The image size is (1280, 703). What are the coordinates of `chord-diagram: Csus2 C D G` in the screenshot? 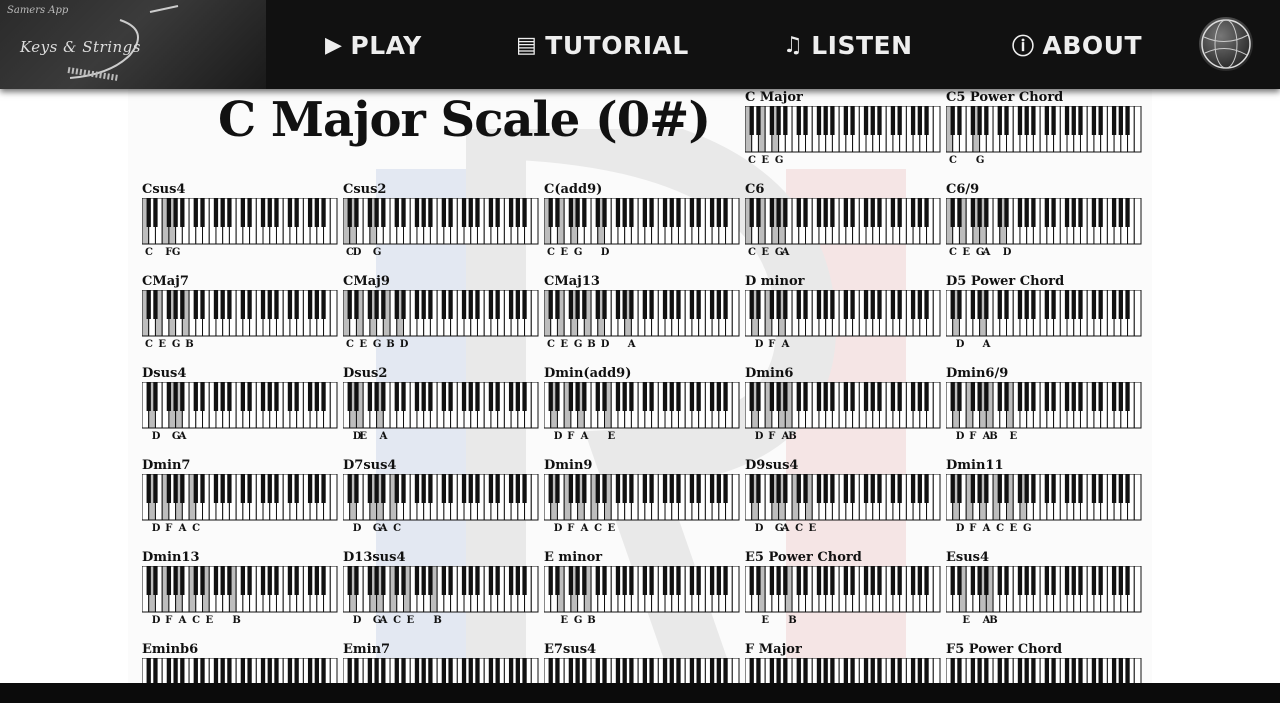 It's located at (441, 223).